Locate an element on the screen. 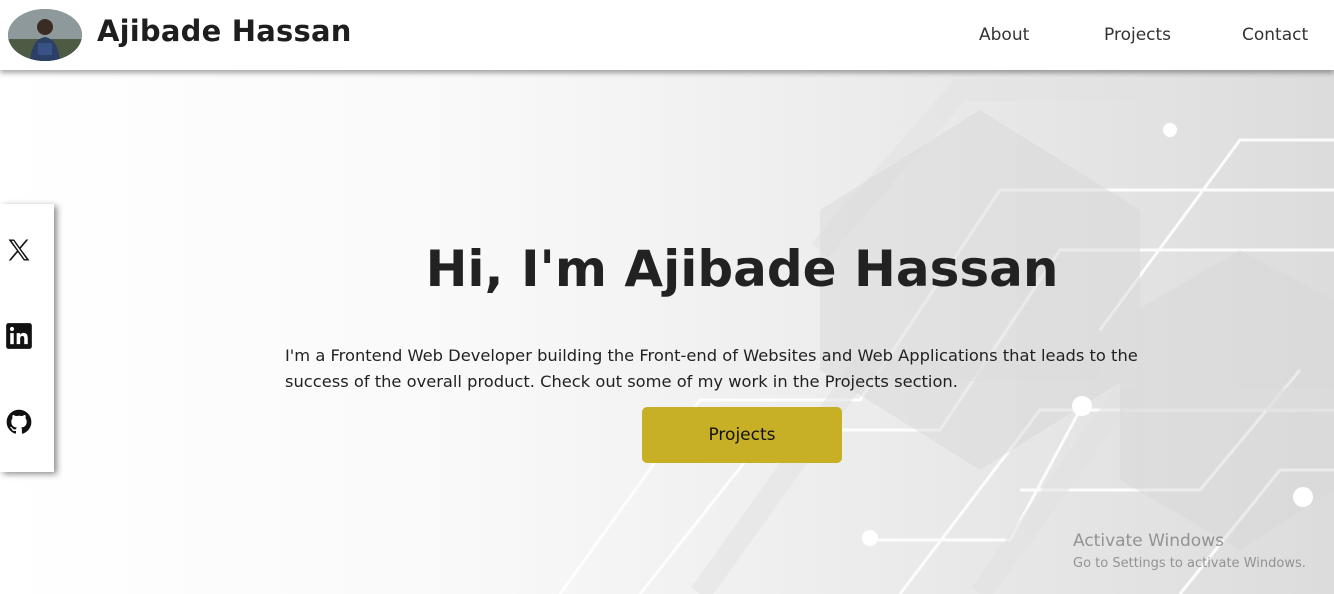 The height and width of the screenshot is (594, 1334). person-photo-icon is located at coordinates (45, 35).